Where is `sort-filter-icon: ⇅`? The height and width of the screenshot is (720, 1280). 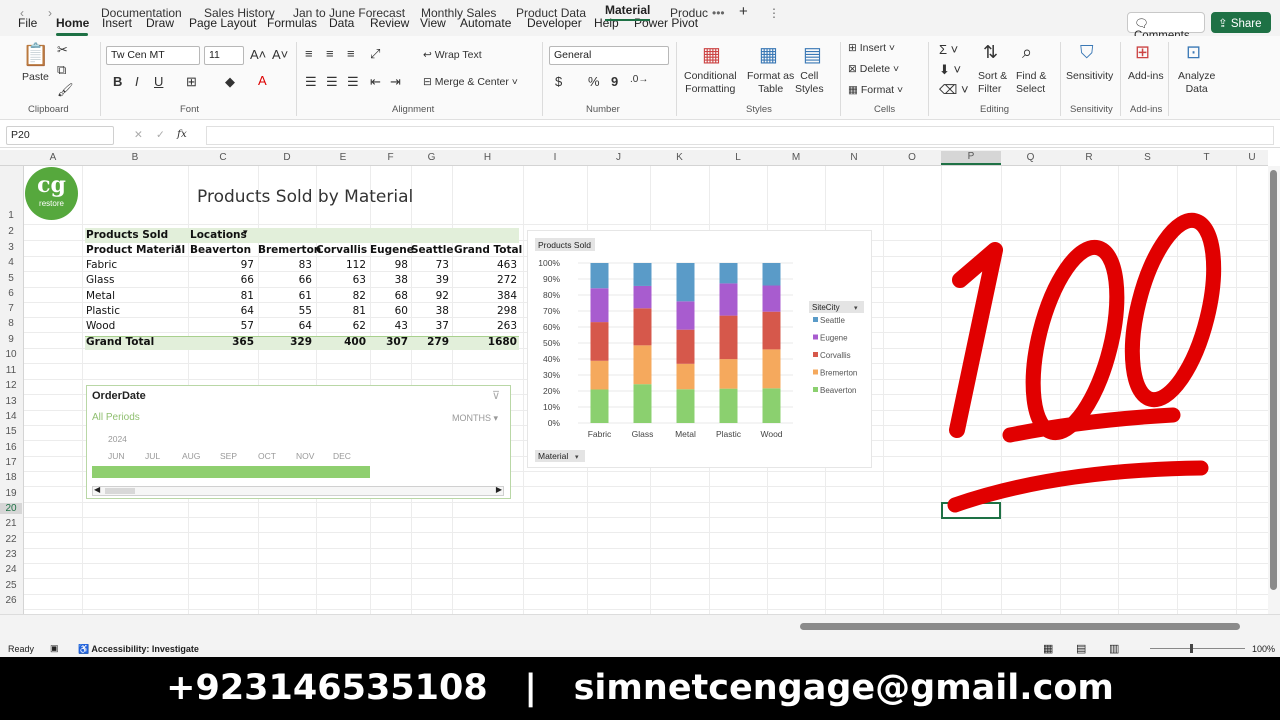 sort-filter-icon: ⇅ is located at coordinates (990, 52).